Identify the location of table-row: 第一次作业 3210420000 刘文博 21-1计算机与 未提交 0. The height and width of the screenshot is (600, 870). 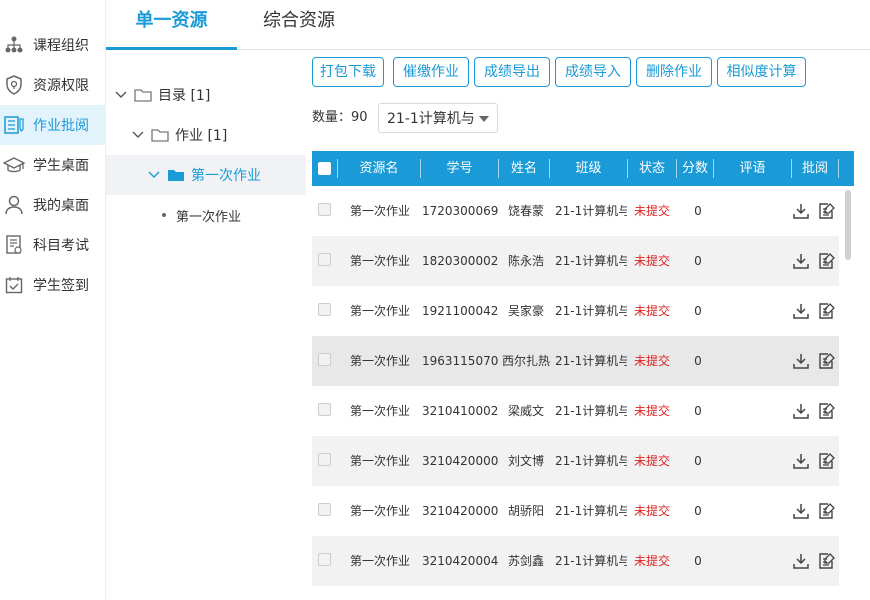
(575, 461).